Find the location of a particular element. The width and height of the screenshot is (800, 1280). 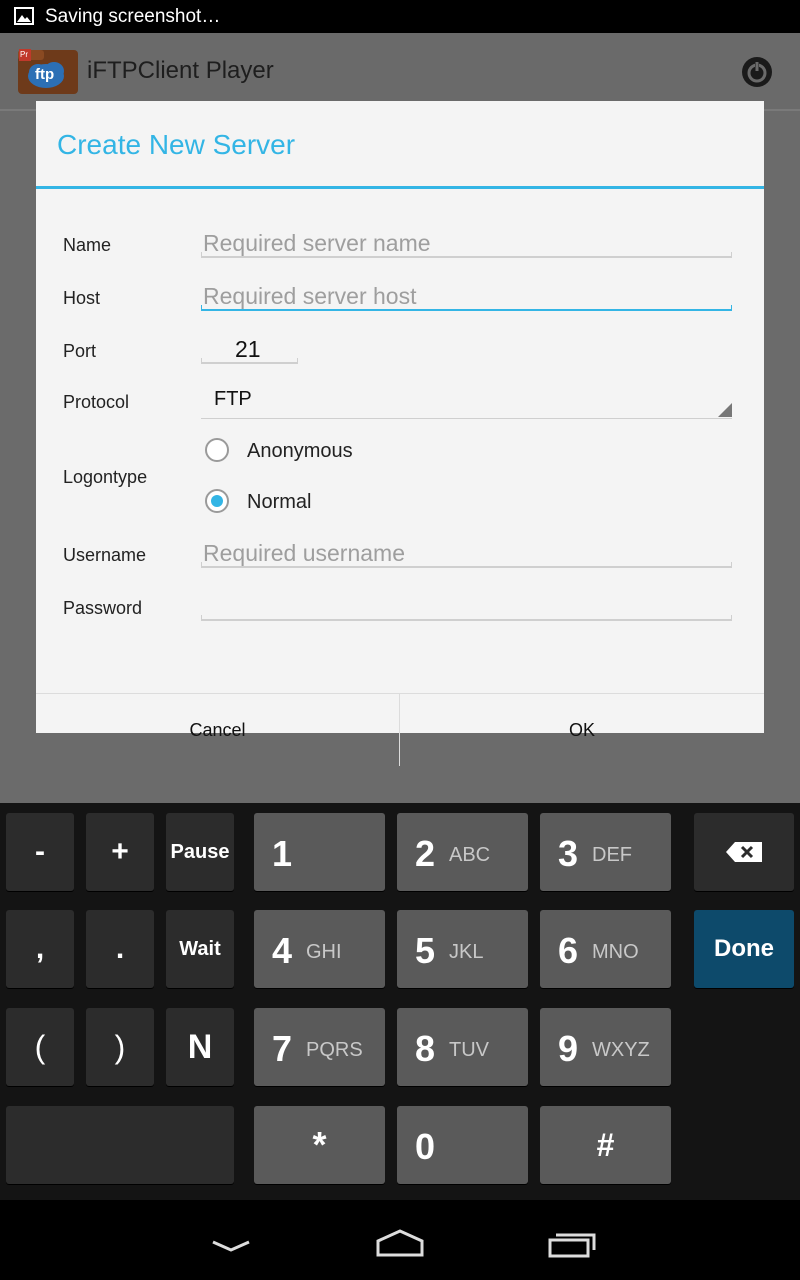

username-input: Required username is located at coordinates (466, 554).